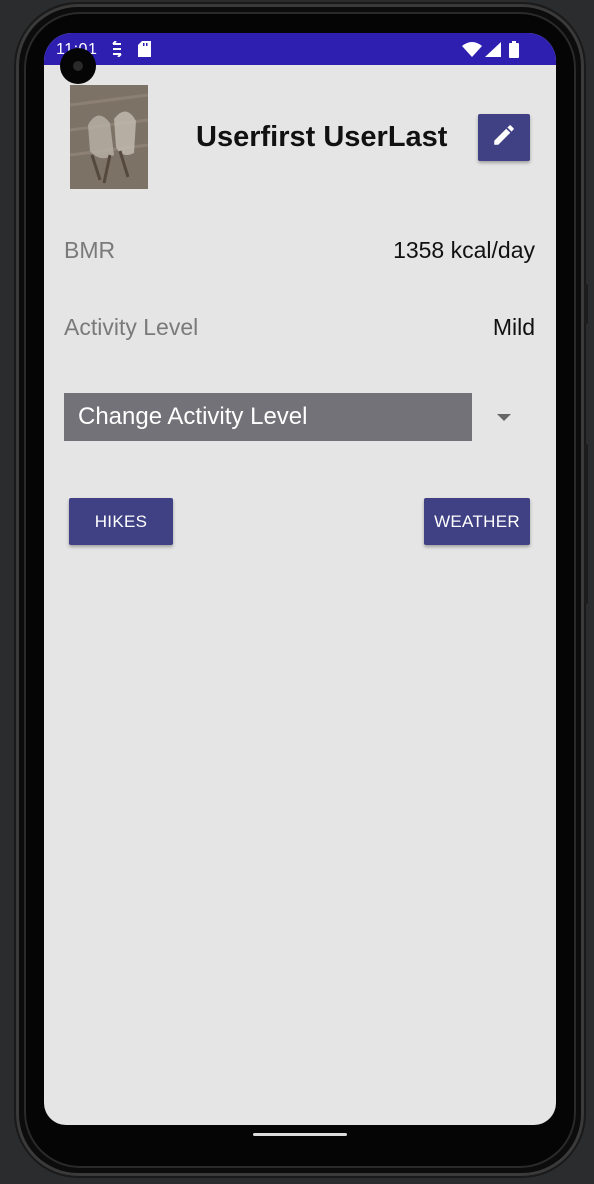  What do you see at coordinates (144, 51) in the screenshot?
I see `sd-card-icon` at bounding box center [144, 51].